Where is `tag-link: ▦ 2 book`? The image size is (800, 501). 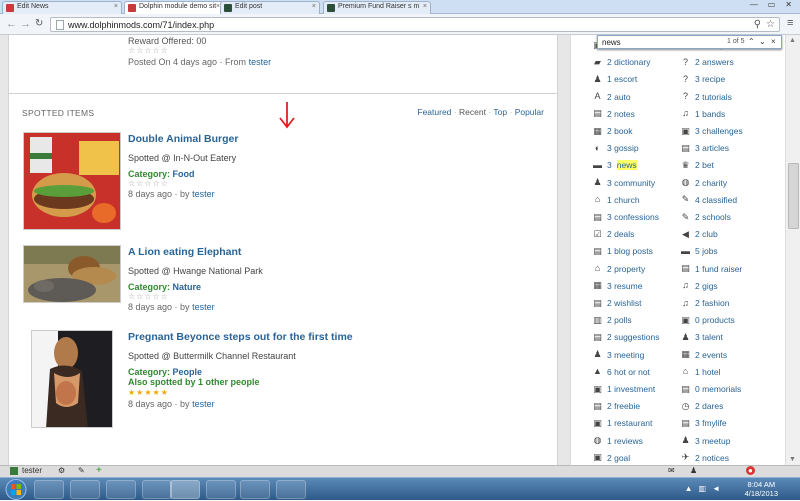
tag-link: ▦ 2 book is located at coordinates (612, 131).